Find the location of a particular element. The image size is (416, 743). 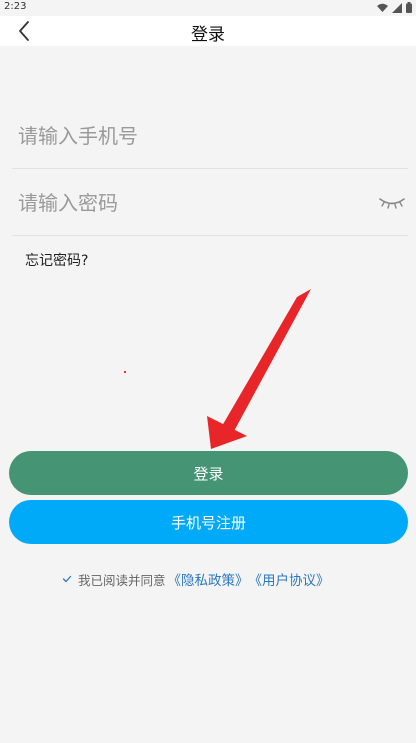

wifi-icon is located at coordinates (382, 7).